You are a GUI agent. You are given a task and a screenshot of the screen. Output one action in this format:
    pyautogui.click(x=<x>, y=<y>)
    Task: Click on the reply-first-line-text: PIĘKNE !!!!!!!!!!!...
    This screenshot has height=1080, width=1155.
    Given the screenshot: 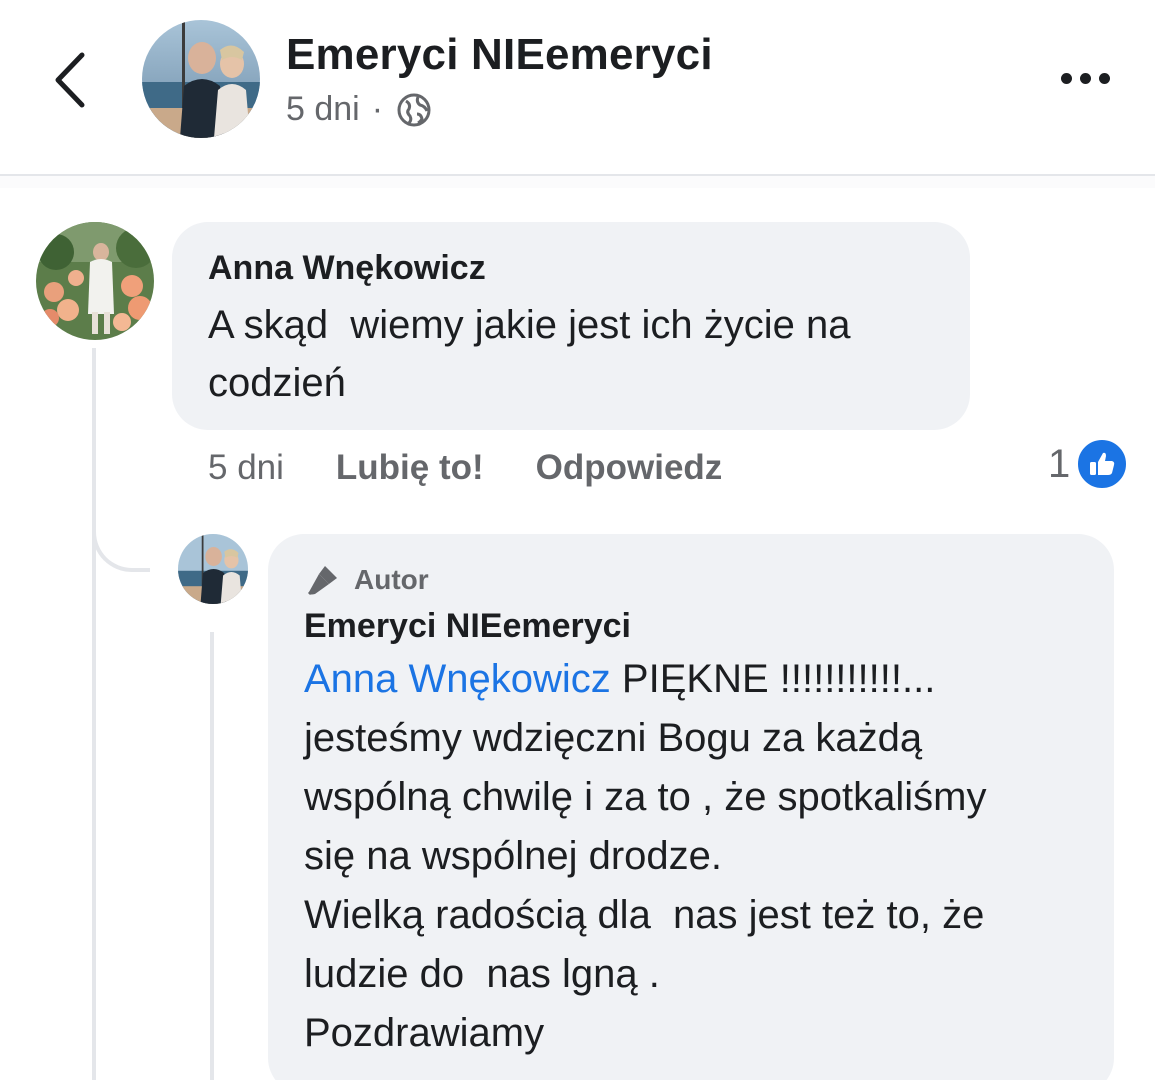 What is the action you would take?
    pyautogui.click(x=773, y=679)
    